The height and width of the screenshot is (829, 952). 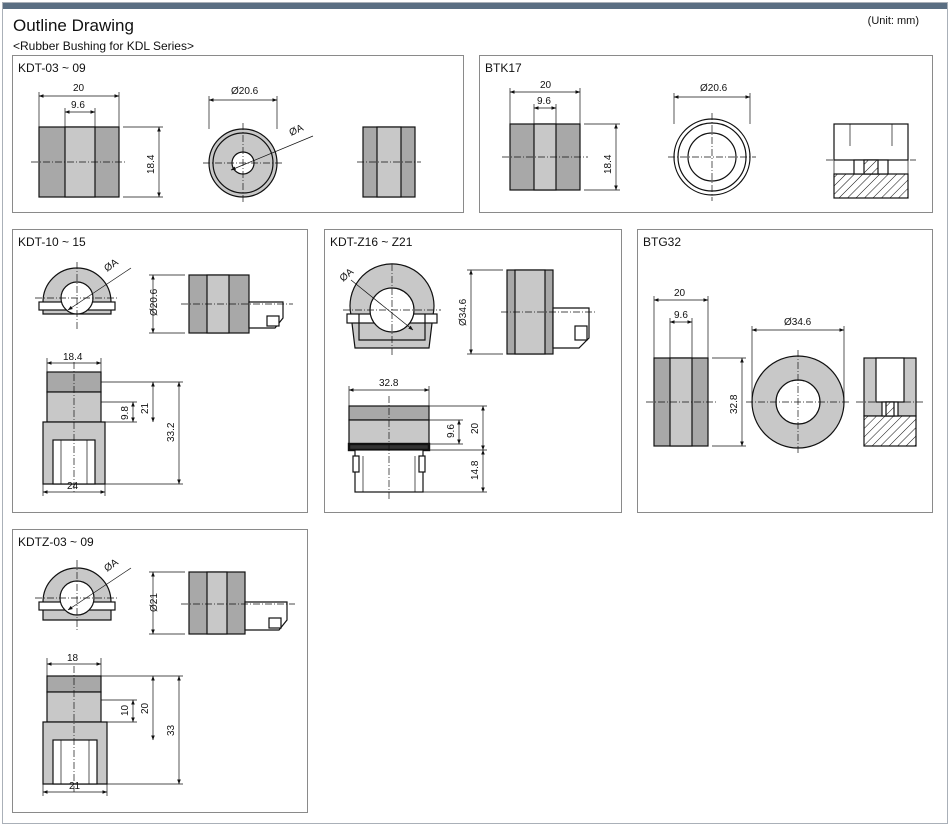 I want to click on top-view: 18.4 9.8 21 33.2 24, so click(x=112, y=424).